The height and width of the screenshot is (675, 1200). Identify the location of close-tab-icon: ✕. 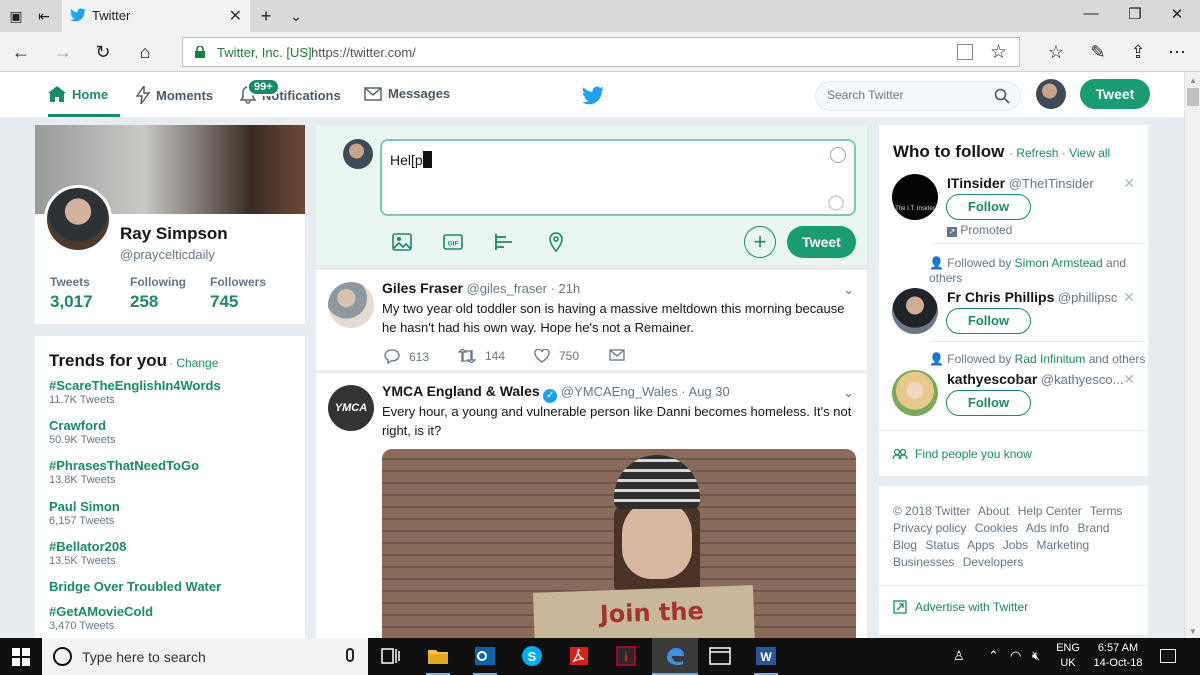
(235, 16).